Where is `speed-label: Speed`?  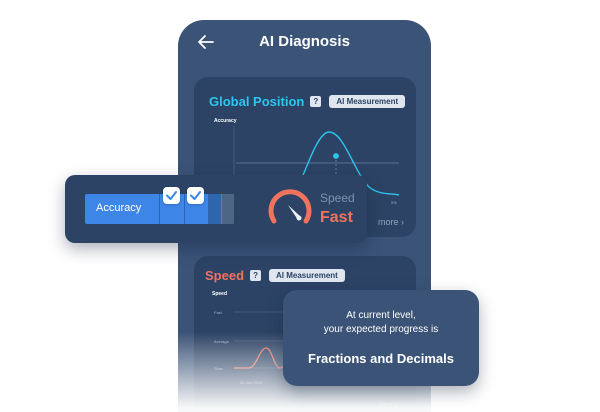 speed-label: Speed is located at coordinates (337, 198).